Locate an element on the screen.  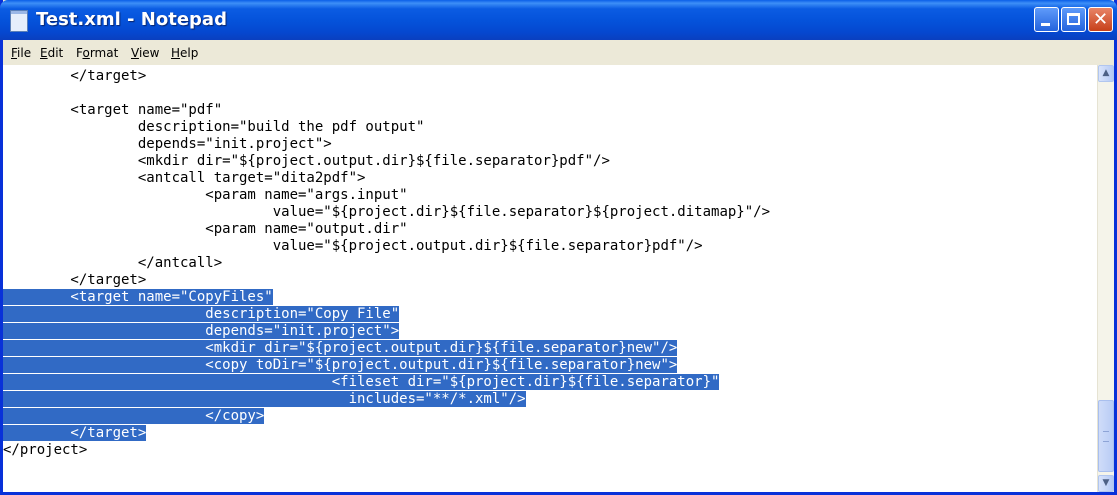
code-line: </copy> is located at coordinates (386, 416).